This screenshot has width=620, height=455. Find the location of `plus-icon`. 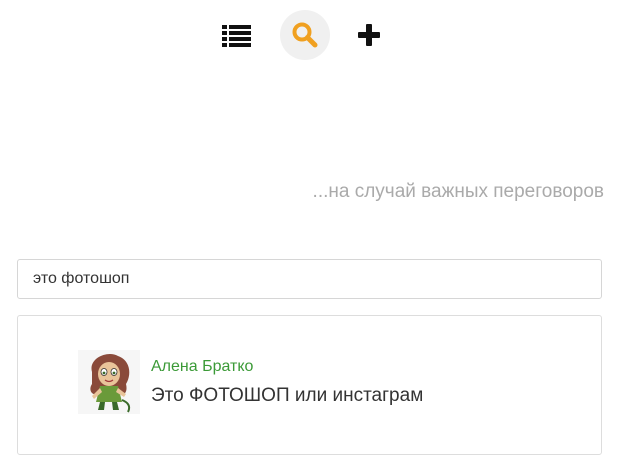

plus-icon is located at coordinates (369, 35).